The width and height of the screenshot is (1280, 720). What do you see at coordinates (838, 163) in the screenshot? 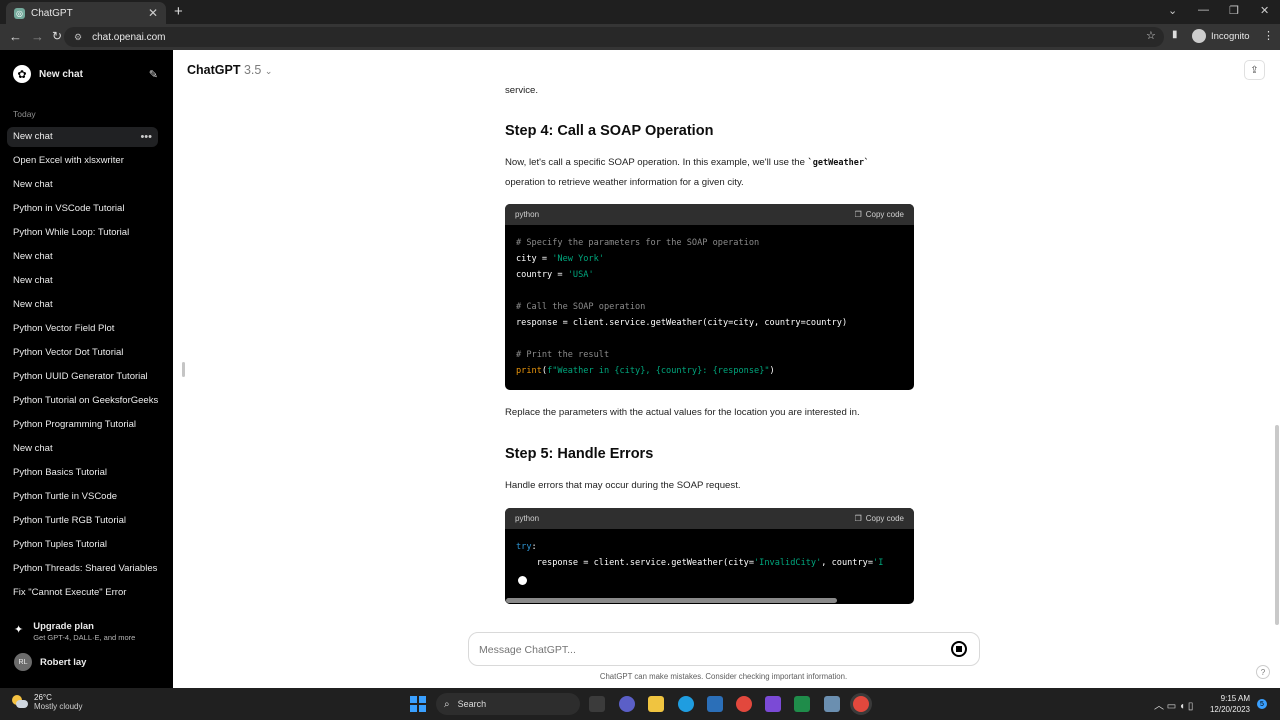
I see `inline-code: `getWeather`` at bounding box center [838, 163].